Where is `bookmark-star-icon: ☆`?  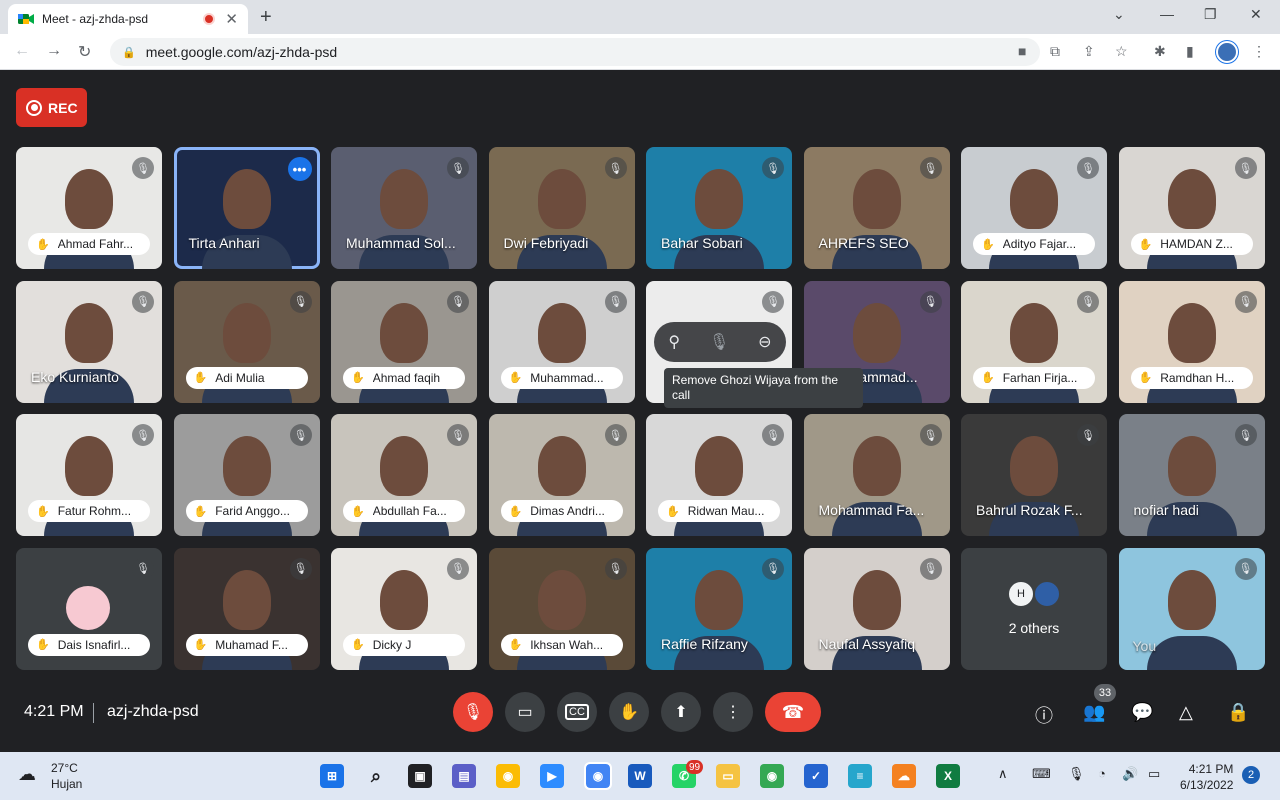 bookmark-star-icon: ☆ is located at coordinates (1121, 51).